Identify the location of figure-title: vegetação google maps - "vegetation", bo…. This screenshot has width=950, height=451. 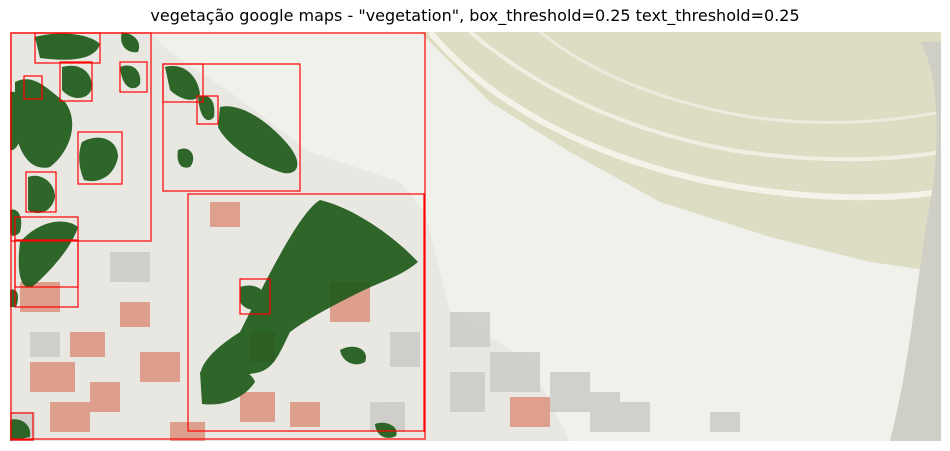
(475, 15).